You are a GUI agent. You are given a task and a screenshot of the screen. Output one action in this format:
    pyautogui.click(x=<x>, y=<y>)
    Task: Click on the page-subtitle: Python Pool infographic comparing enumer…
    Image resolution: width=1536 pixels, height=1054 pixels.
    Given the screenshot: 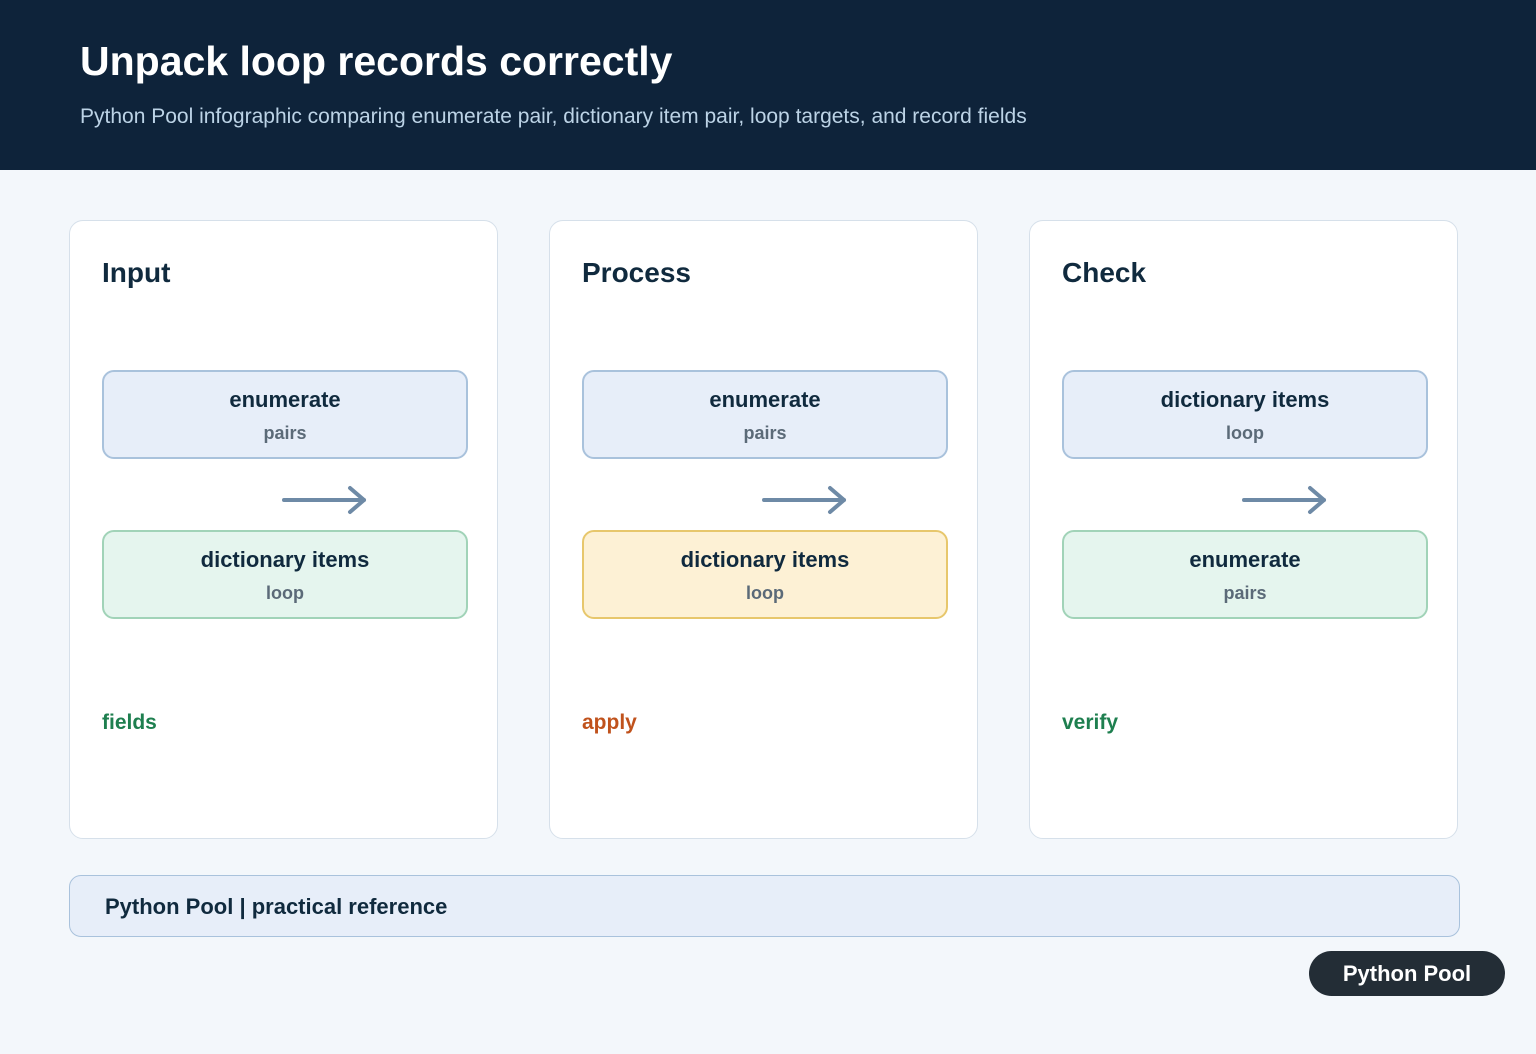 What is the action you would take?
    pyautogui.click(x=553, y=116)
    